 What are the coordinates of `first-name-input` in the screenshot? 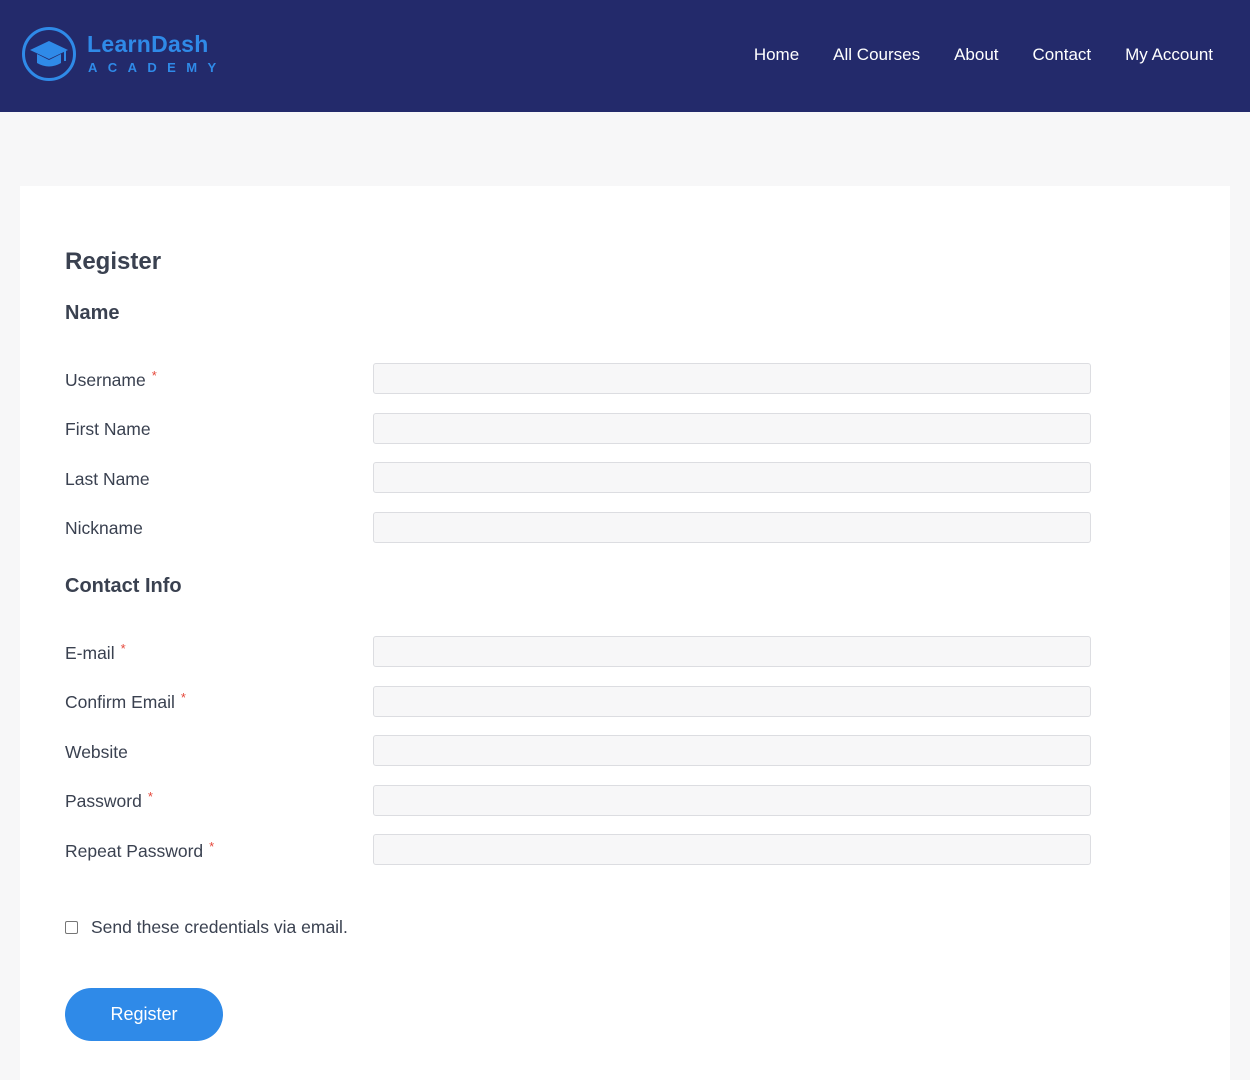 It's located at (732, 428).